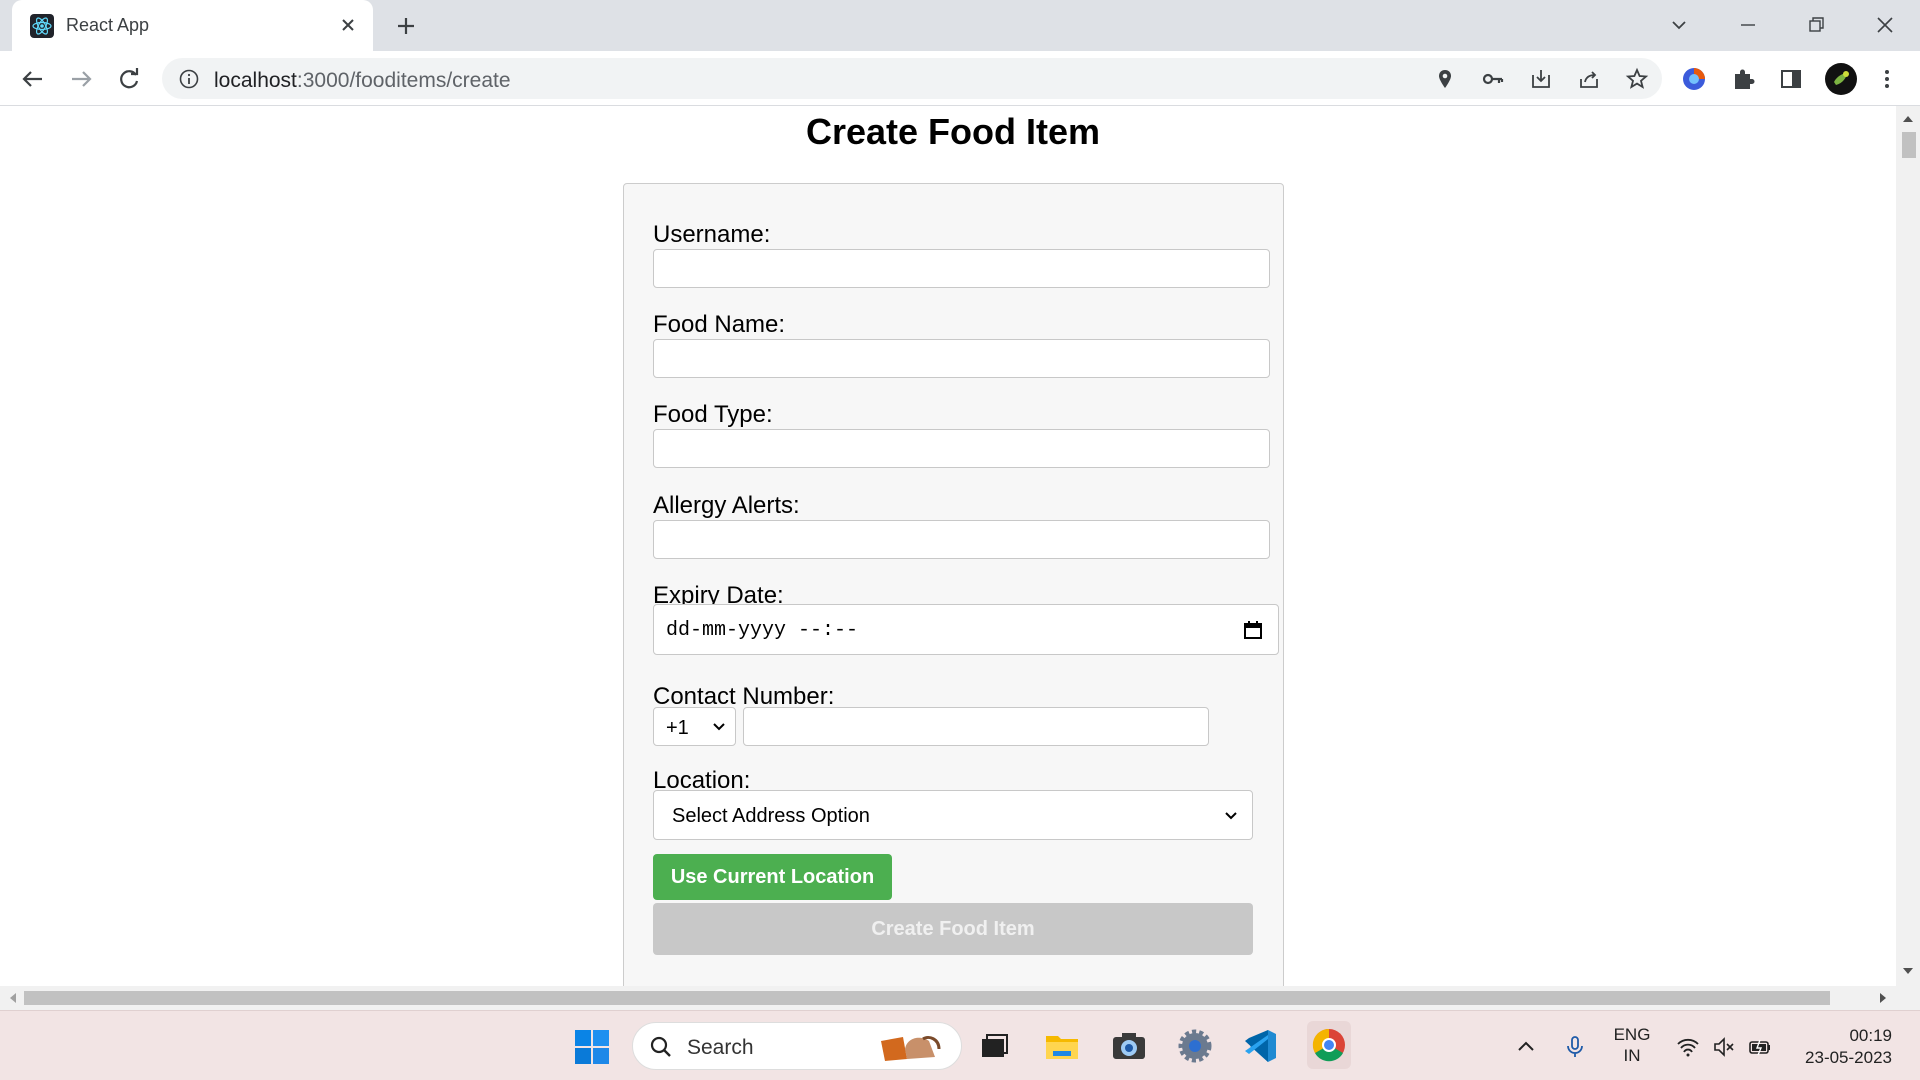 The height and width of the screenshot is (1080, 1920). Describe the element at coordinates (771, 816) in the screenshot. I see `location-selected-value: Select Address Option` at that location.